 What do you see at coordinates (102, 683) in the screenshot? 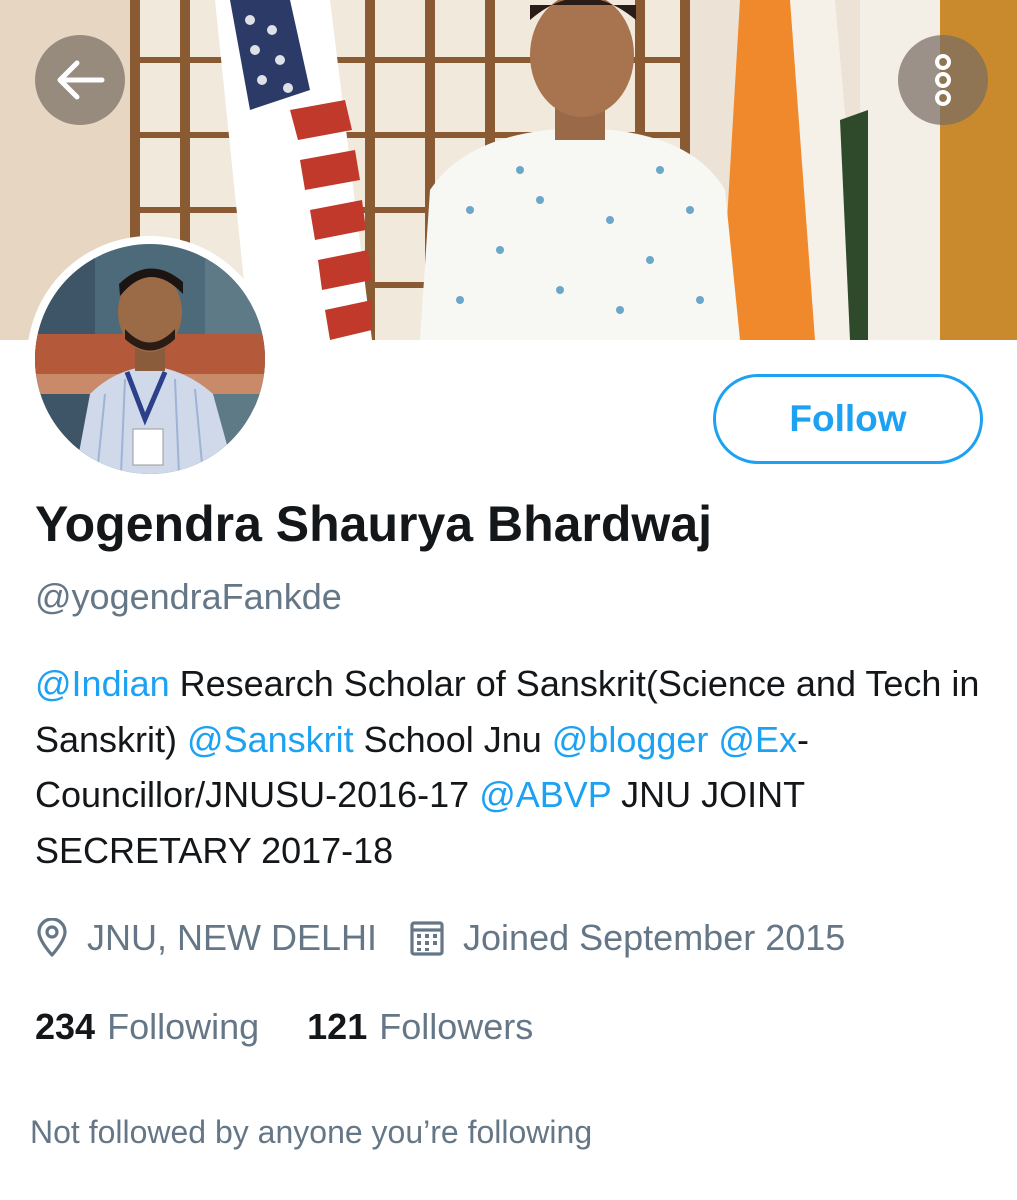
I see `bio-mention-link: @Indian` at bounding box center [102, 683].